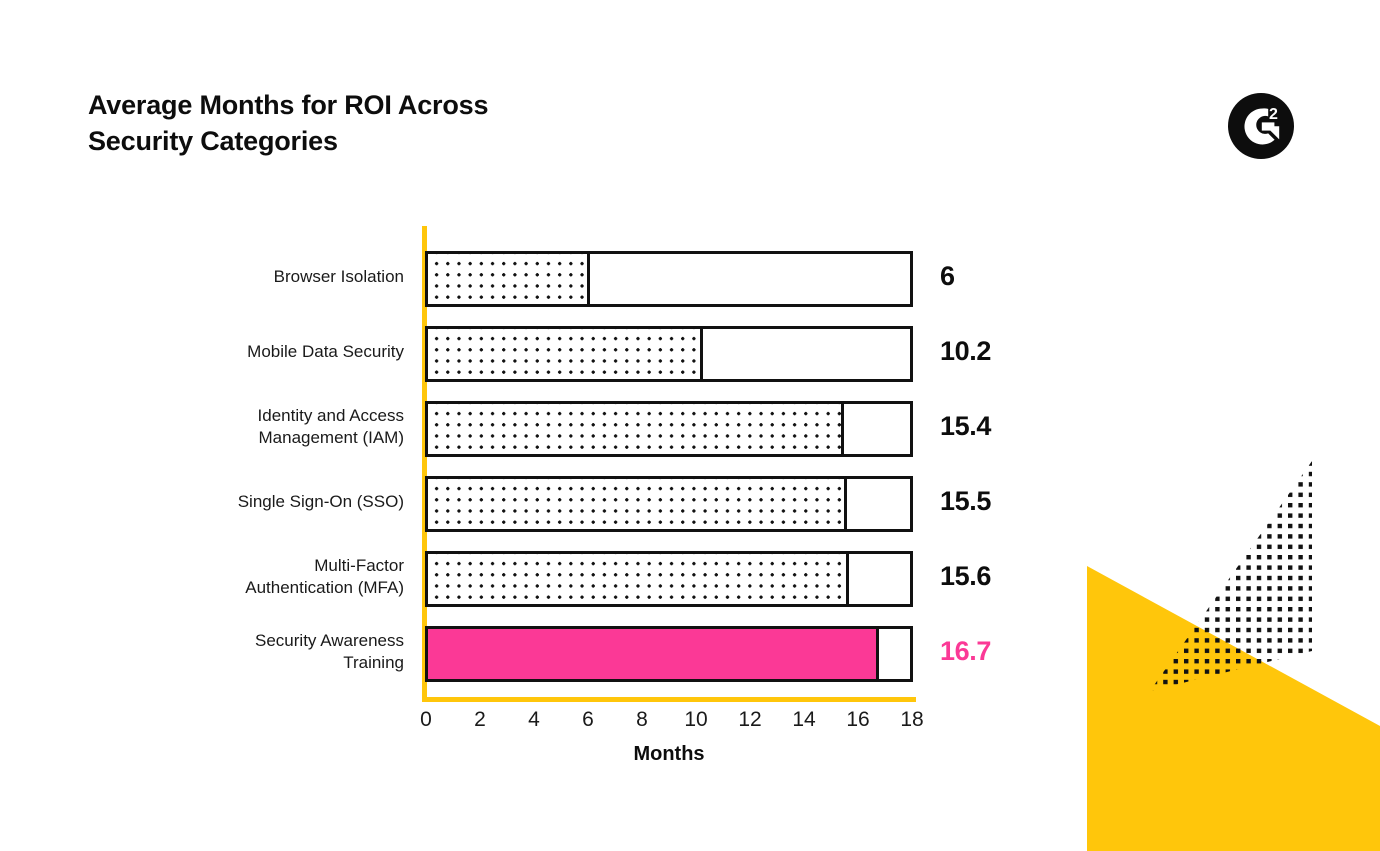  I want to click on x-tick-label: 6, so click(588, 719).